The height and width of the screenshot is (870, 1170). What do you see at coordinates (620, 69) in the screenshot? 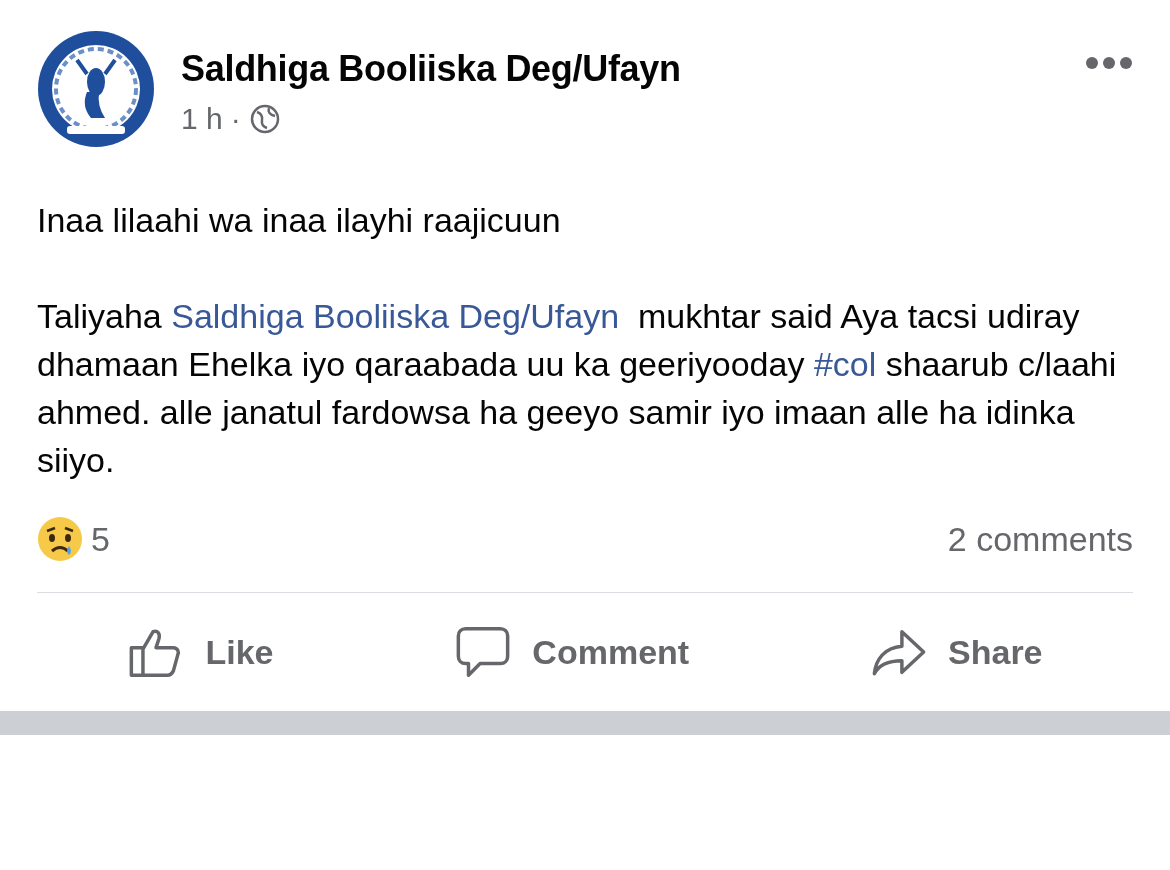
I see `author-name: Saldhiga Booliiska Deg/Ufayn` at bounding box center [620, 69].